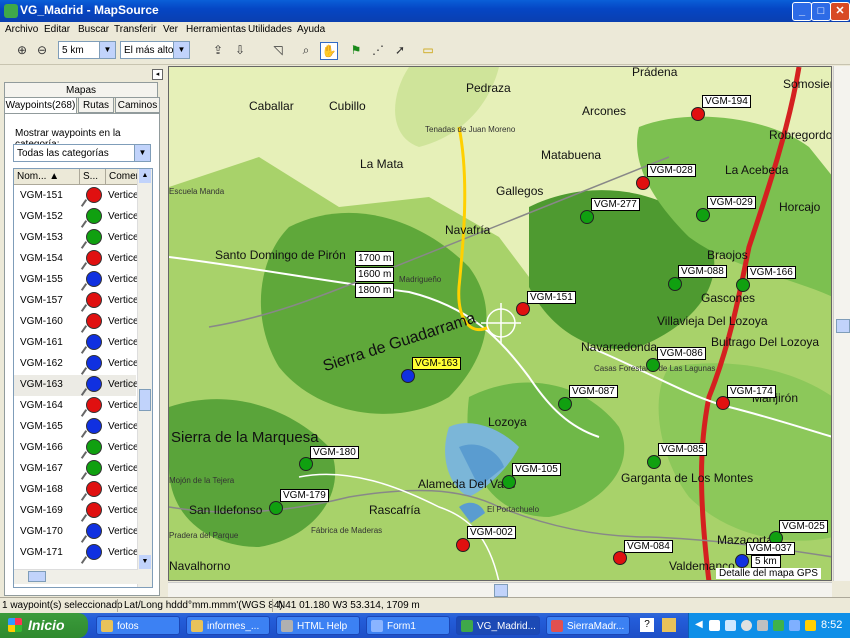 The height and width of the screenshot is (638, 850). Describe the element at coordinates (37, 576) in the screenshot. I see `hscroll-thumb` at that location.